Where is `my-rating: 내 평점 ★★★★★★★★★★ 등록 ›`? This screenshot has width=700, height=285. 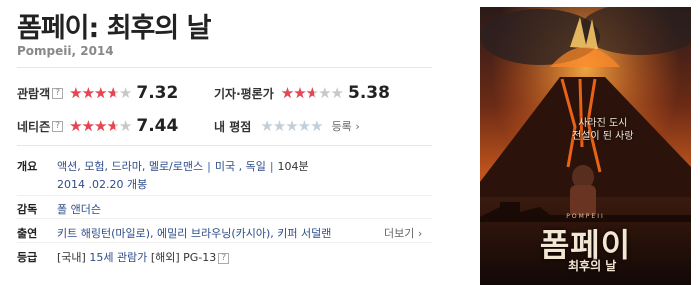 my-rating: 내 평점 ★★★★★★★★★★ 등록 › is located at coordinates (287, 126).